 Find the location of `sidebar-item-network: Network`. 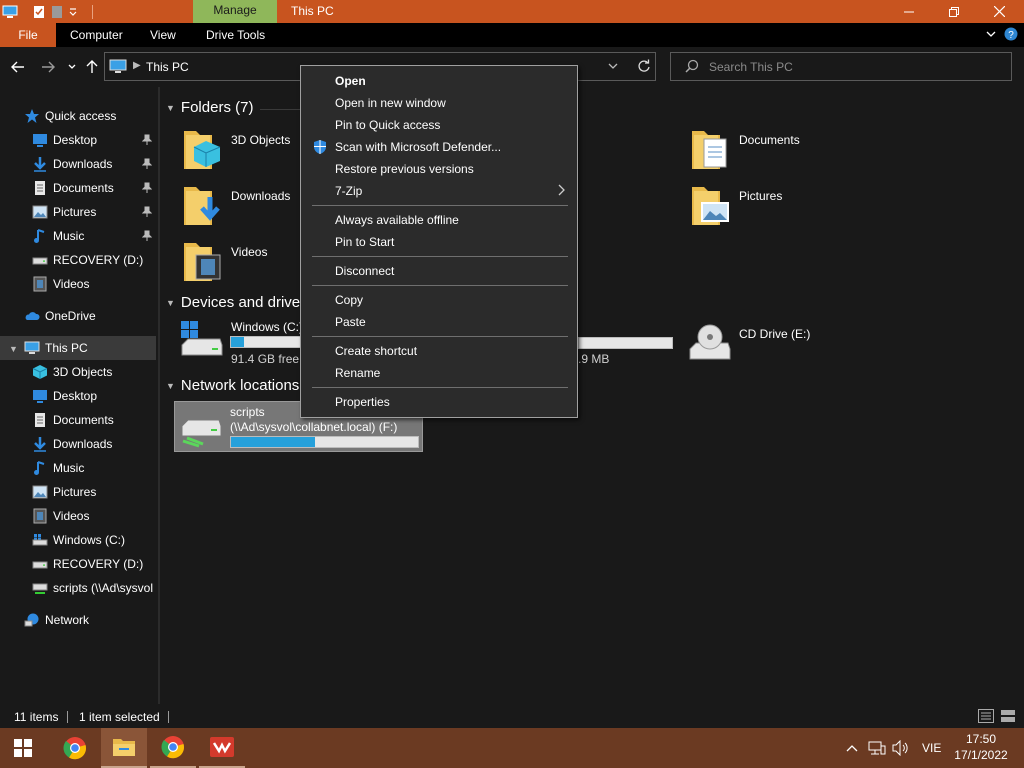

sidebar-item-network: Network is located at coordinates (78, 620).